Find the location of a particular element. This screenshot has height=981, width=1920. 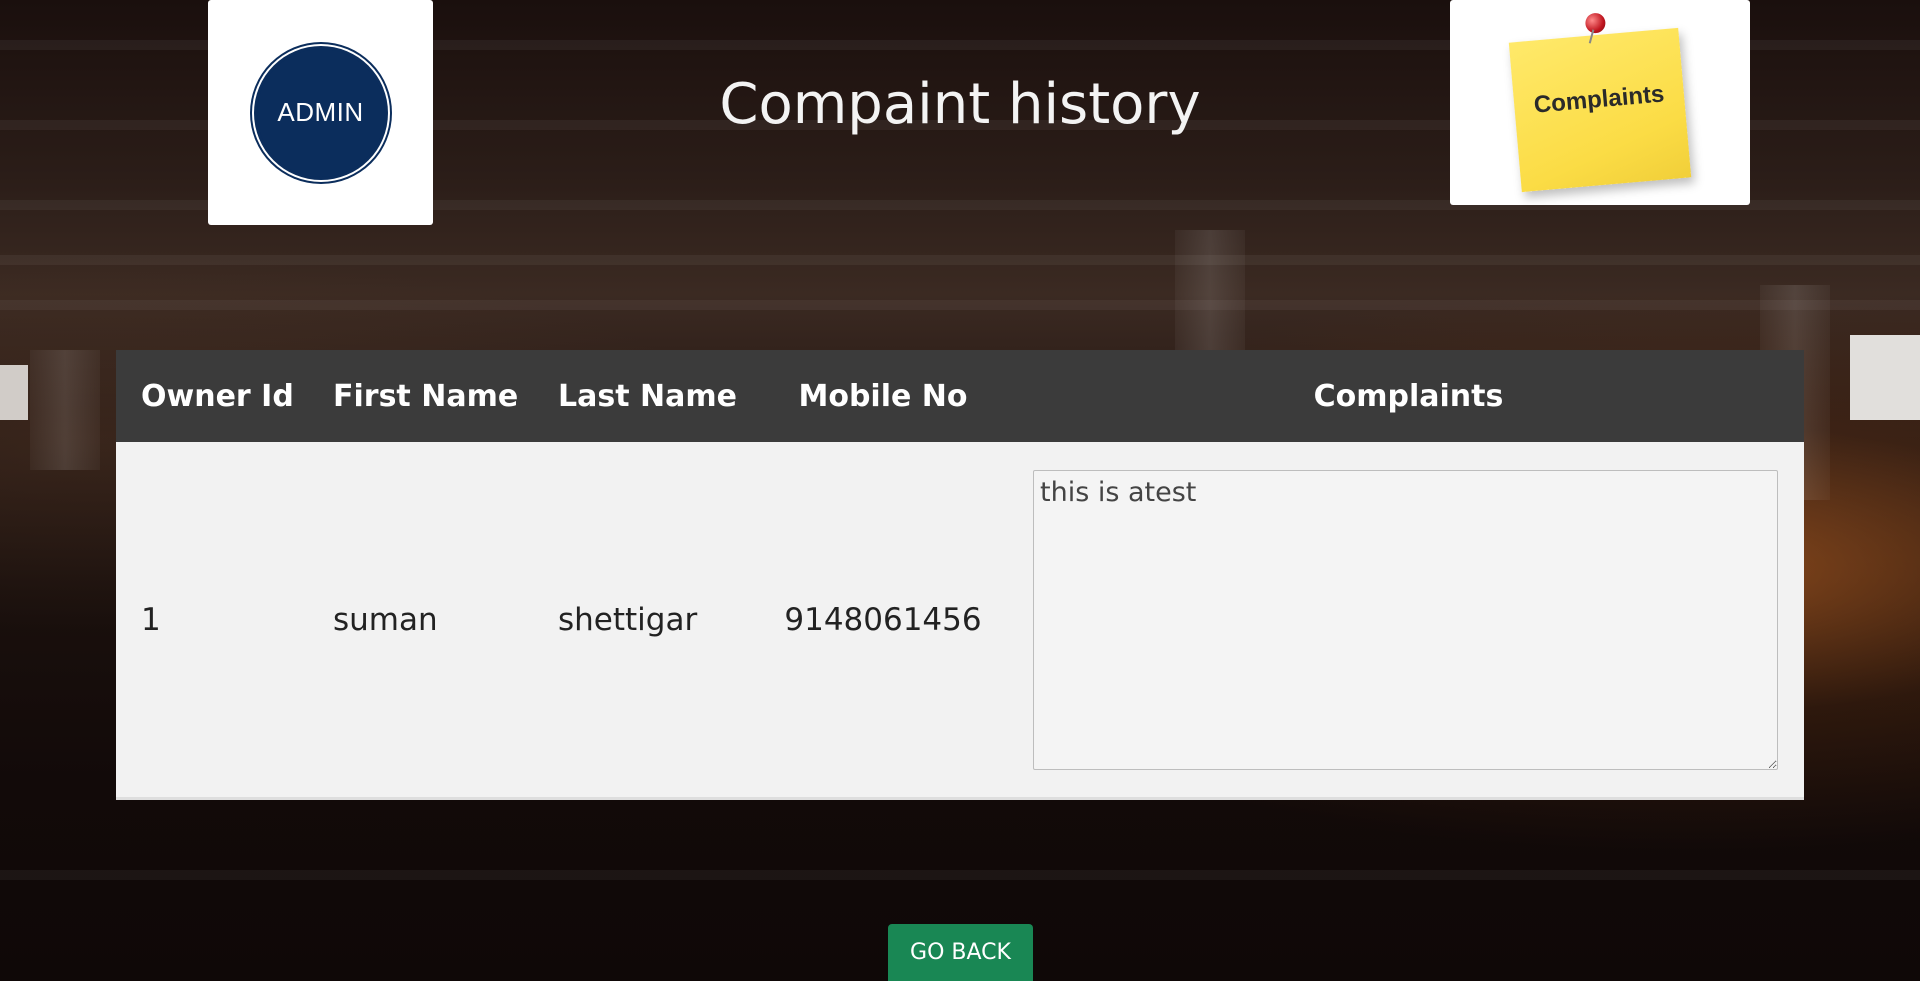

column-header-owner-id: Owner Id is located at coordinates (217, 396).